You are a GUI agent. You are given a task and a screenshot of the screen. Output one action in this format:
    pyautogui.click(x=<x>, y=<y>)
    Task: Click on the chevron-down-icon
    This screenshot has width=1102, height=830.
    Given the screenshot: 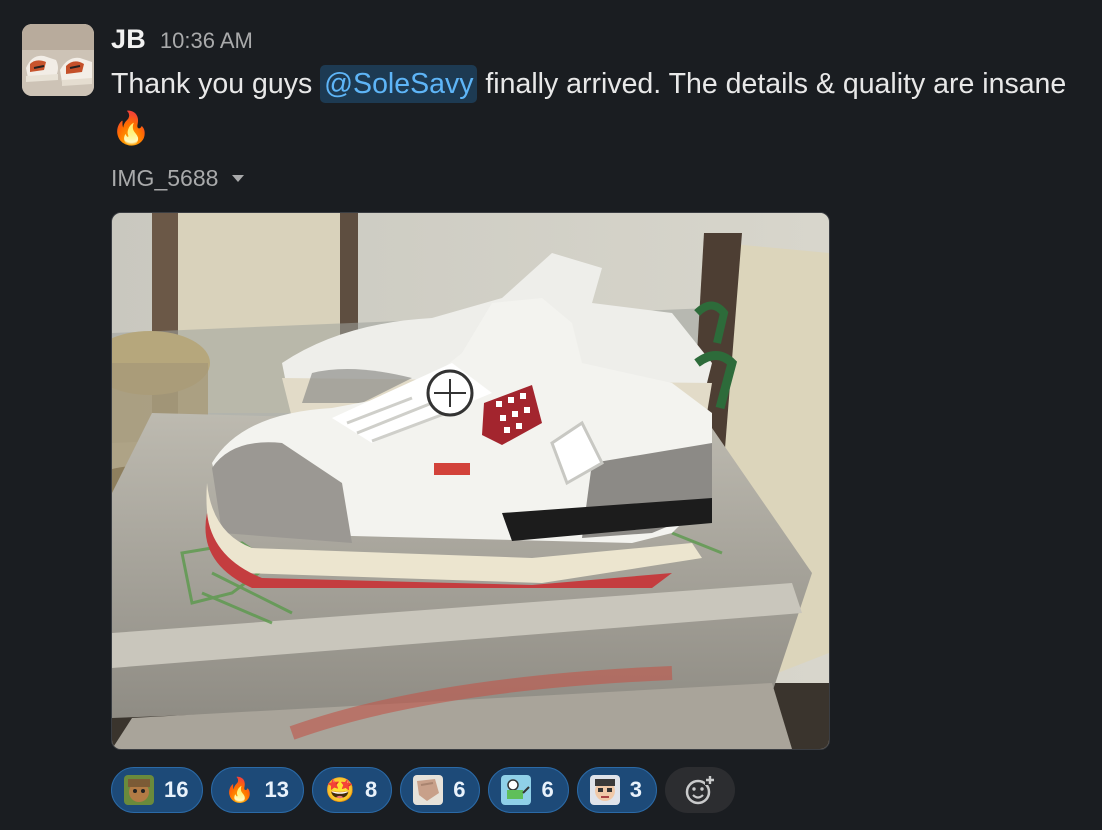 What is the action you would take?
    pyautogui.click(x=238, y=178)
    